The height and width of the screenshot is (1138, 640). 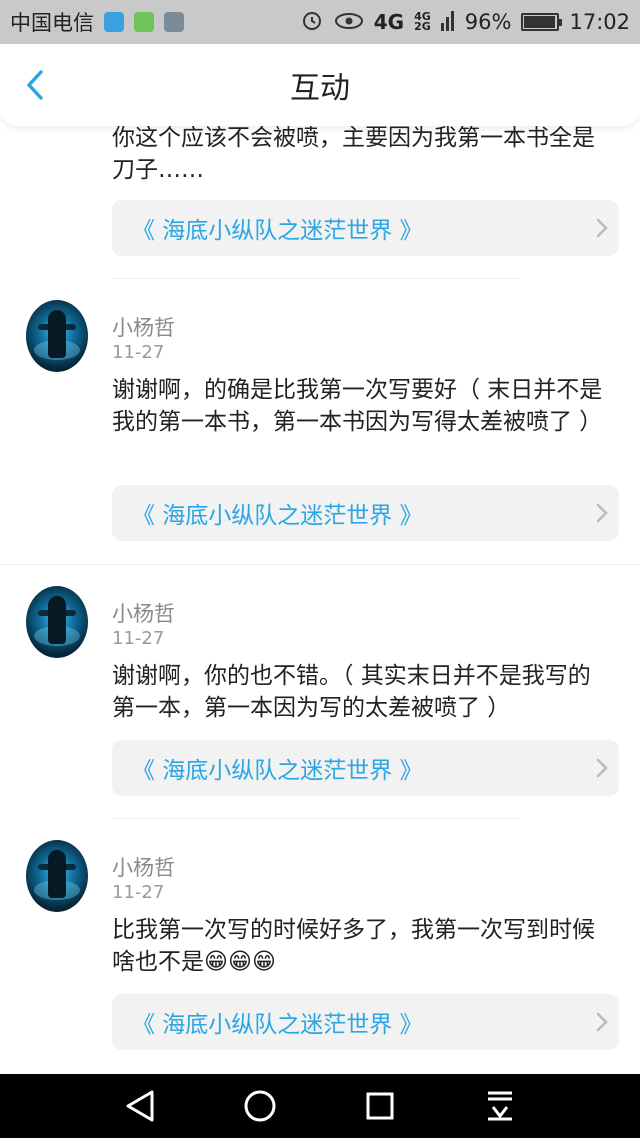 What do you see at coordinates (542, 22) in the screenshot?
I see `battery-icon` at bounding box center [542, 22].